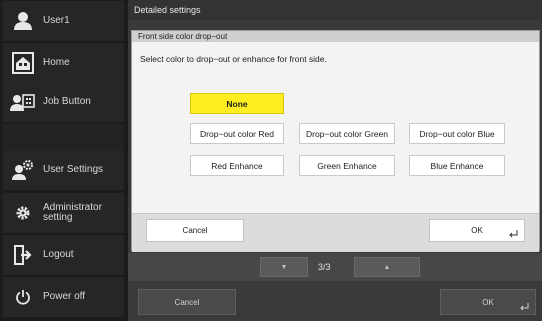 This screenshot has width=542, height=321. Describe the element at coordinates (23, 170) in the screenshot. I see `user-settings-icon` at that location.